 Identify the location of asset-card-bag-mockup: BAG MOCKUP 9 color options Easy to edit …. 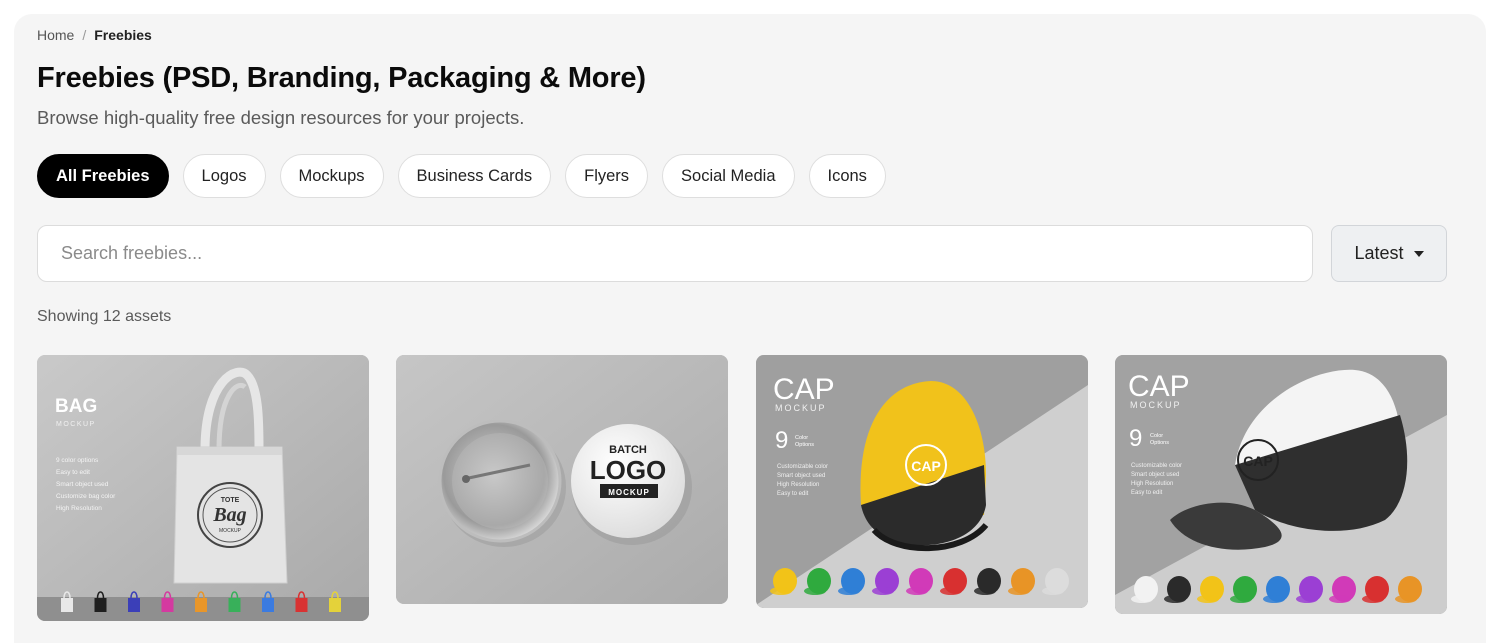
(203, 488).